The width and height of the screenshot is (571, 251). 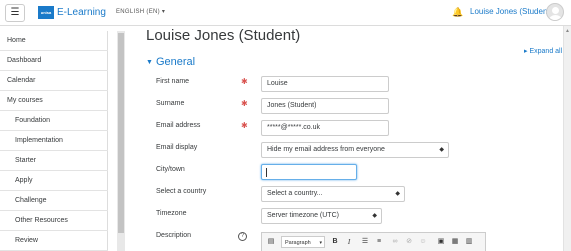 I want to click on sidebar-item-dashboard: Dashboard, so click(x=54, y=61).